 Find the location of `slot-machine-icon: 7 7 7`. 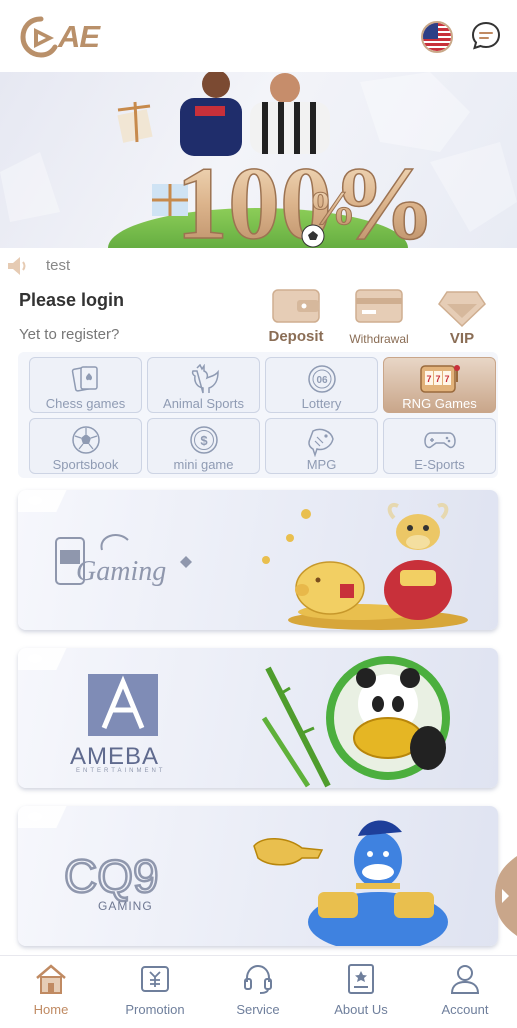

slot-machine-icon: 7 7 7 is located at coordinates (439, 379).